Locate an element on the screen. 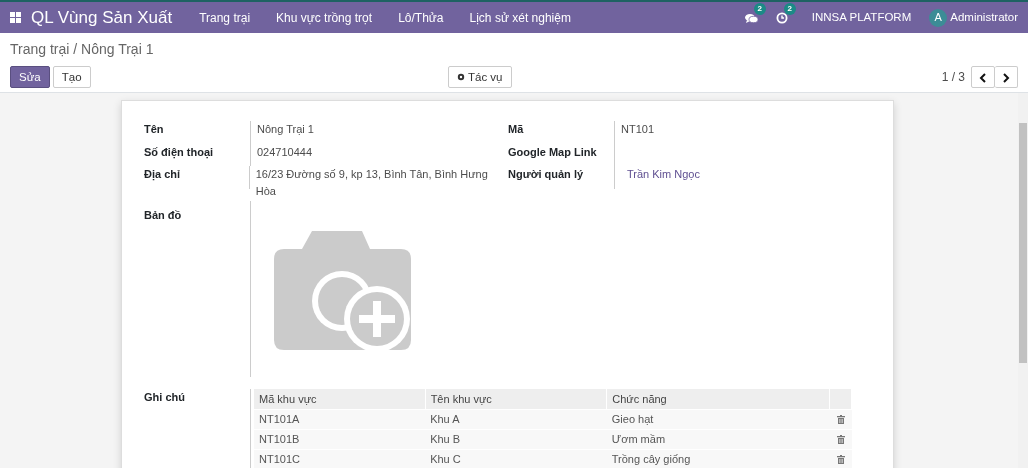  next-button is located at coordinates (1006, 77).